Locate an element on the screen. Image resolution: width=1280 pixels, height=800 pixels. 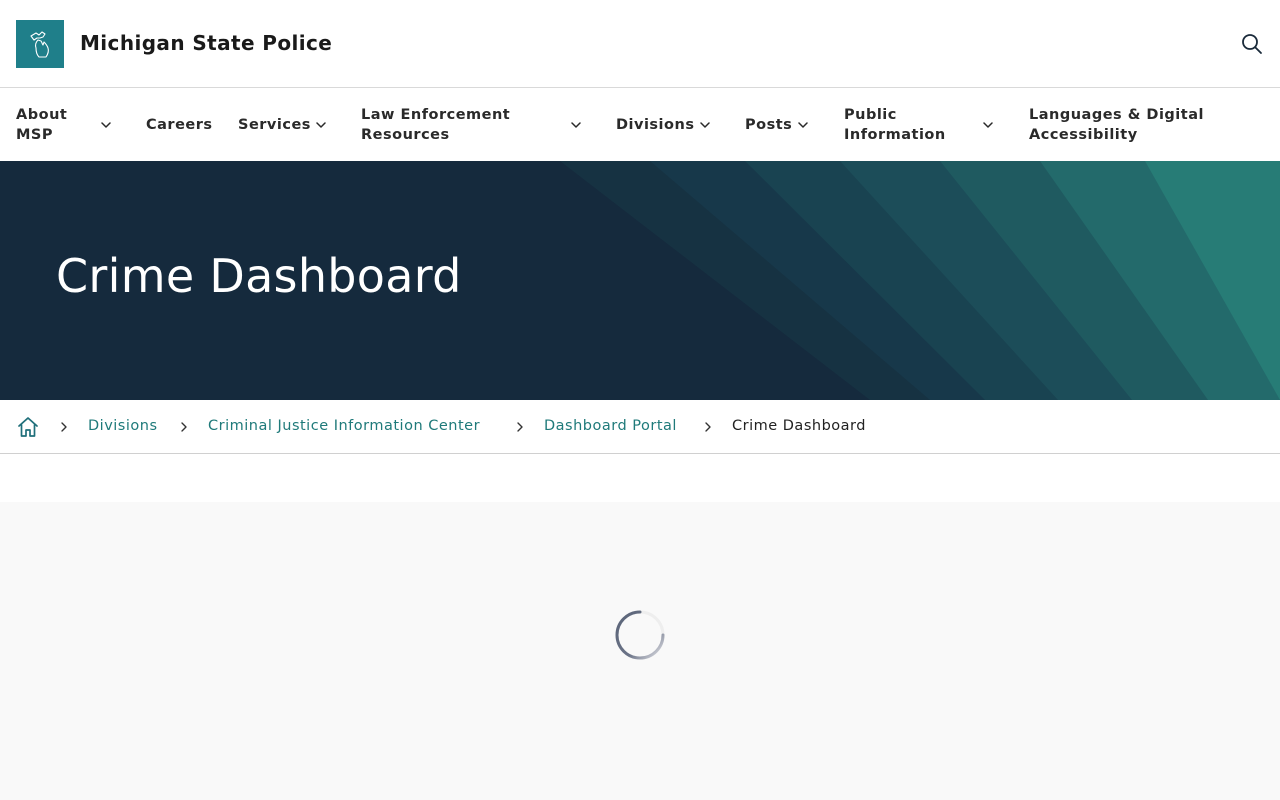
breadcrumb-link-dashboard-portal: Dashboard Portal is located at coordinates (610, 426).